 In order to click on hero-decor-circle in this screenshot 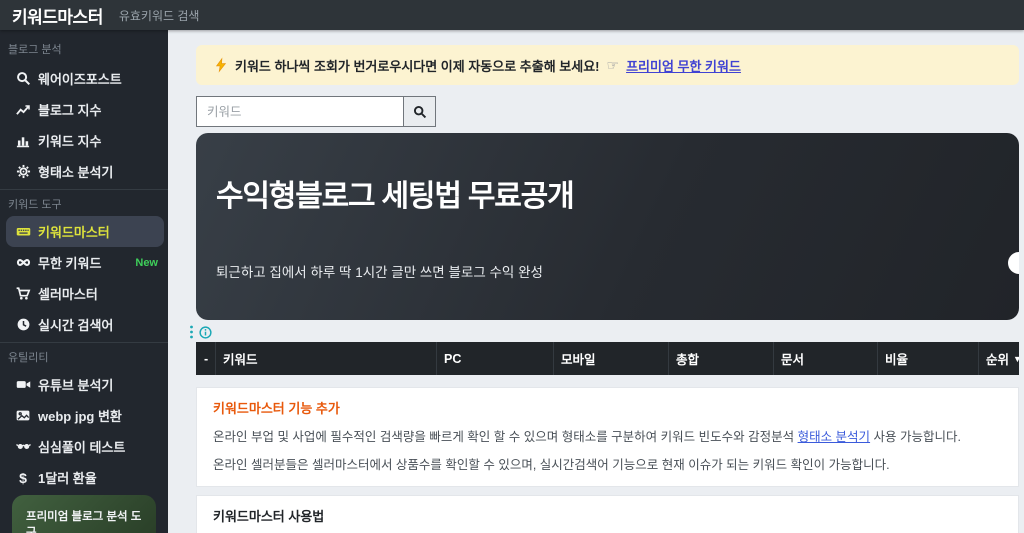, I will do `click(1013, 263)`.